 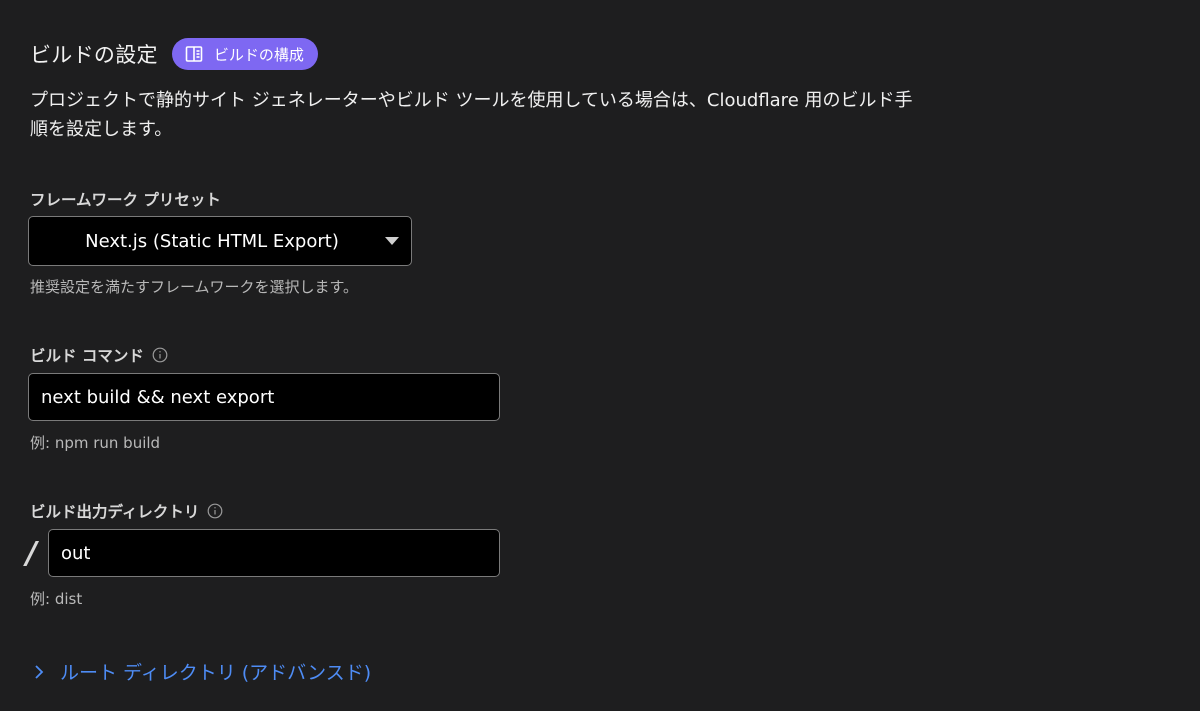 I want to click on build-config-doc-link-label: ビルドの構成, so click(x=258, y=54).